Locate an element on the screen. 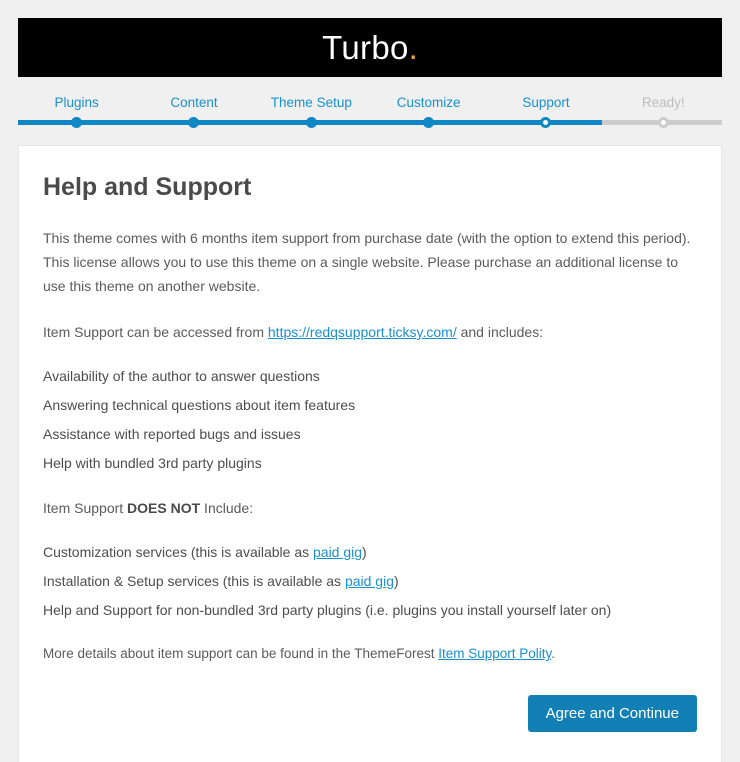 This screenshot has width=740, height=762. footnote-suffix: . is located at coordinates (553, 653).